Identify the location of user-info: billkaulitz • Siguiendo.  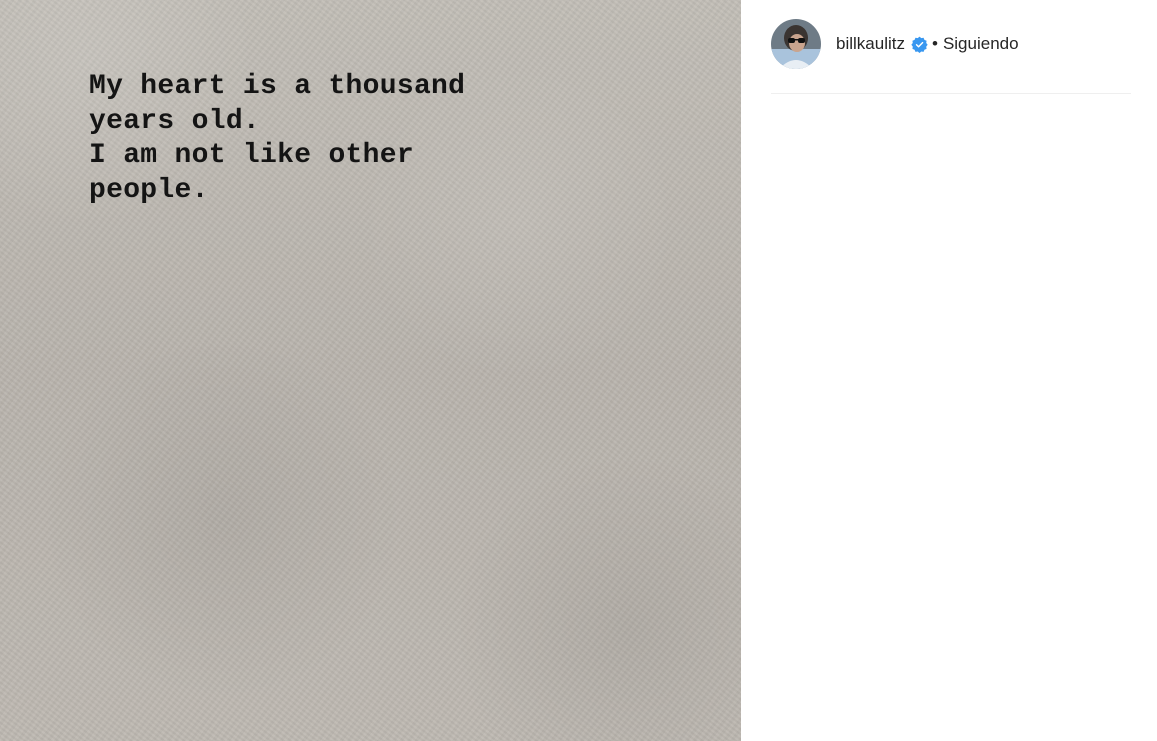
(927, 44).